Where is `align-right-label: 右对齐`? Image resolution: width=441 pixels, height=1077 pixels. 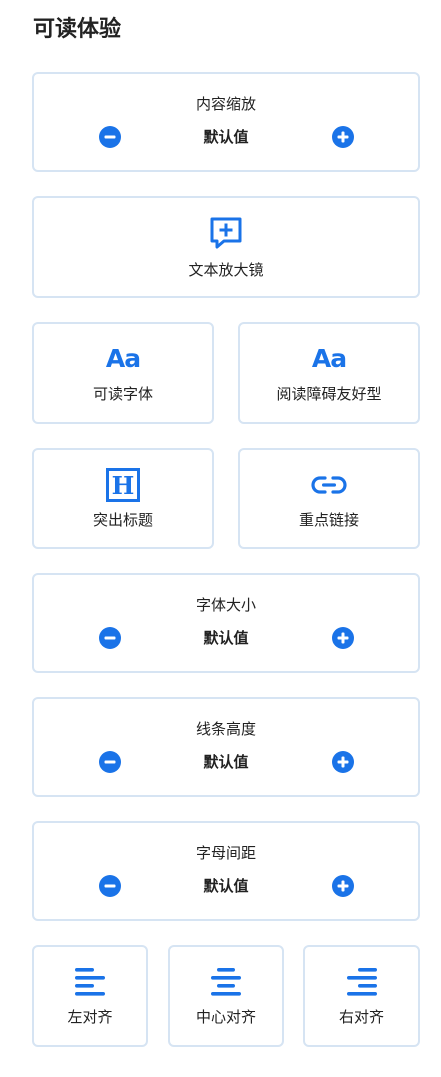 align-right-label: 右对齐 is located at coordinates (361, 1017).